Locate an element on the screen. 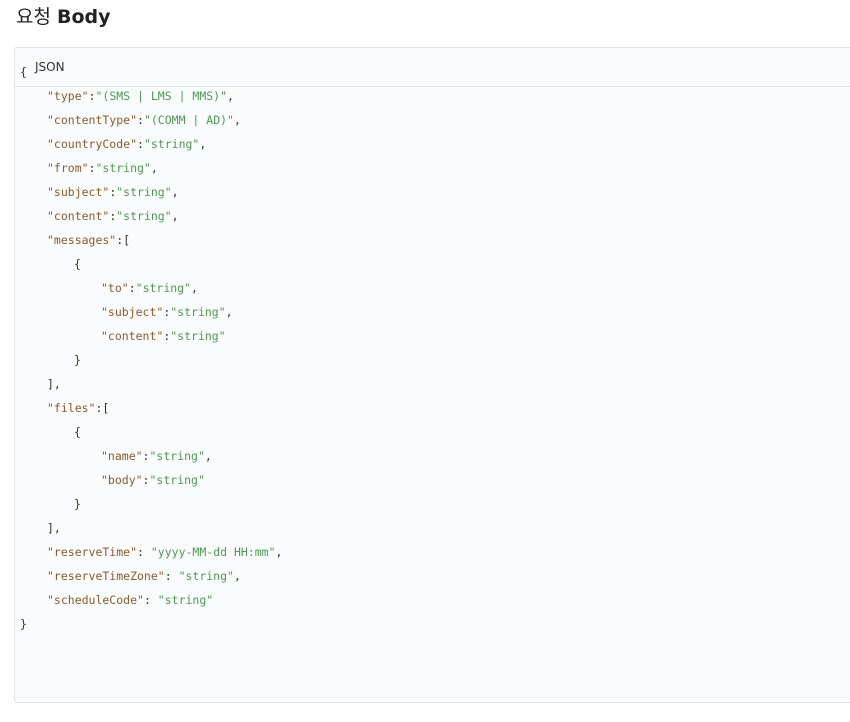 The height and width of the screenshot is (722, 850). json-key: "from" is located at coordinates (68, 168).